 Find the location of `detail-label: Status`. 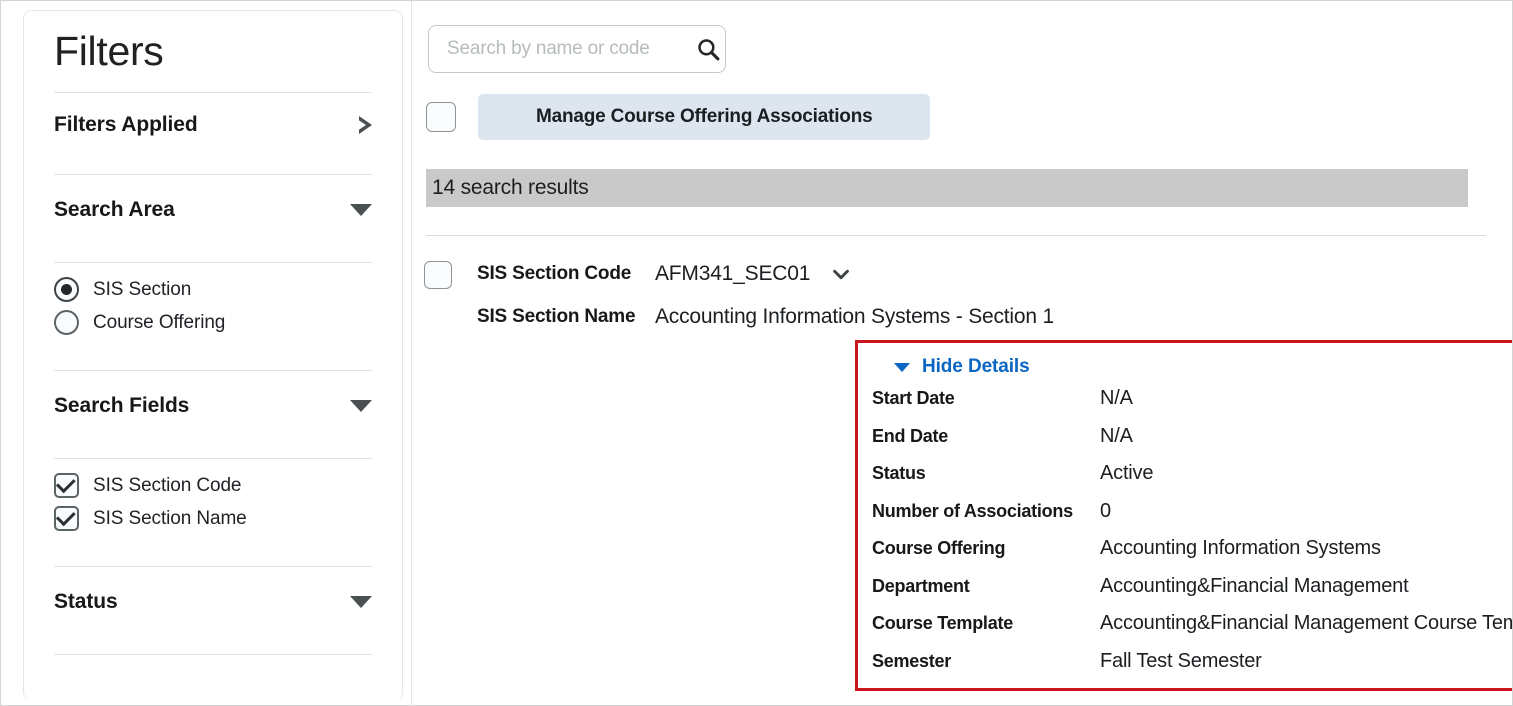

detail-label: Status is located at coordinates (899, 473).